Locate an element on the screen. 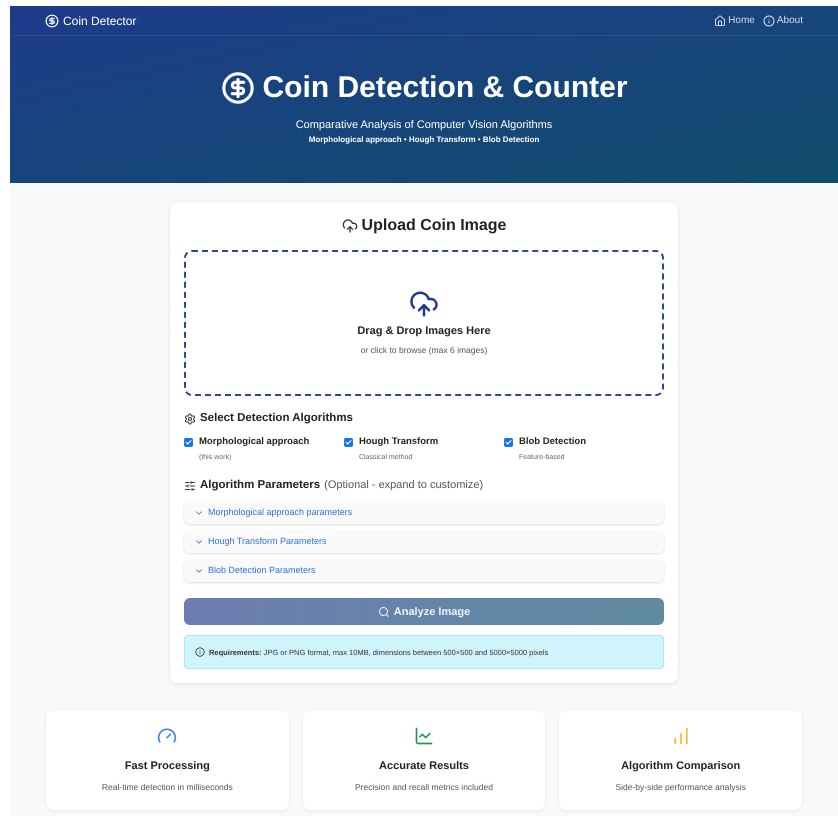 The width and height of the screenshot is (838, 816). accordion-header: Morphological approach parameters is located at coordinates (424, 512).